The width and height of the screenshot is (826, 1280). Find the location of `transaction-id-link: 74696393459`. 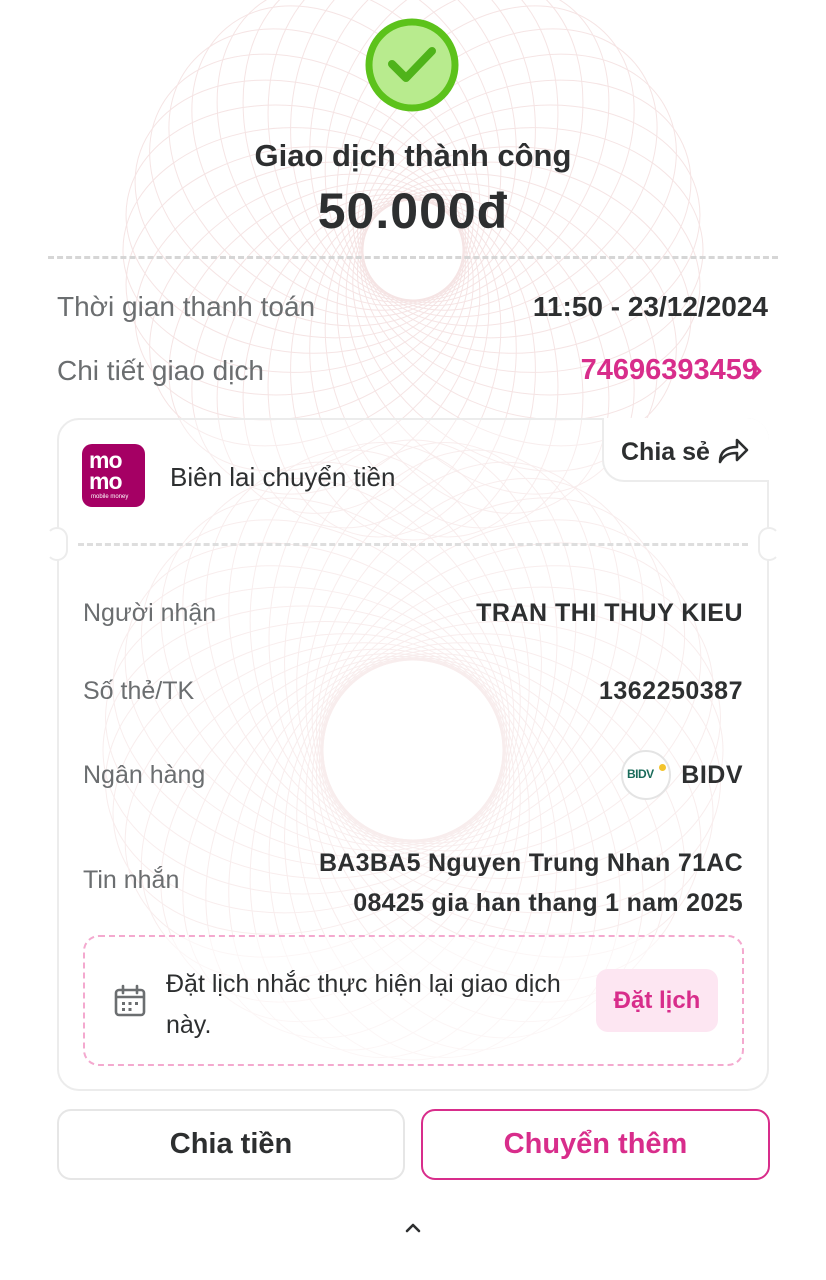

transaction-id-link: 74696393459 is located at coordinates (669, 370).